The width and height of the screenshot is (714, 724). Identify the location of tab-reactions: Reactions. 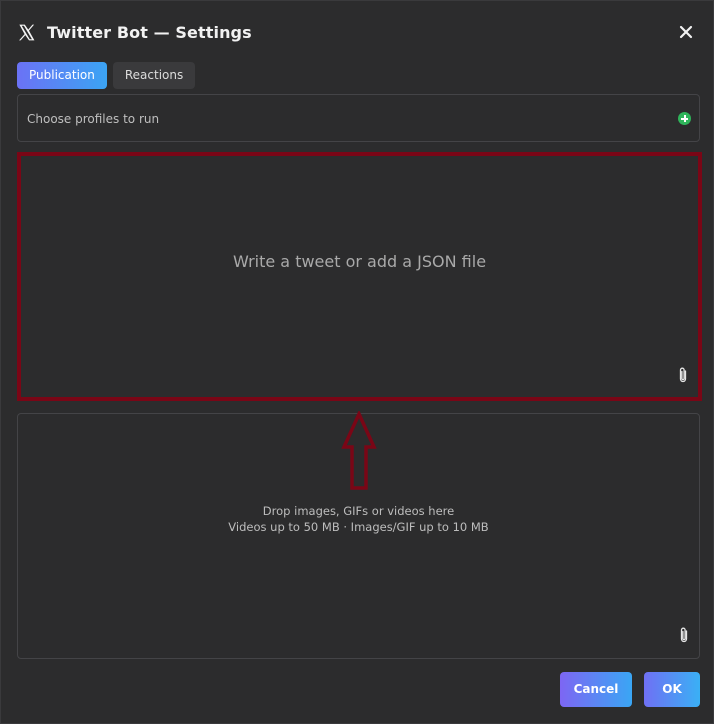
(154, 75).